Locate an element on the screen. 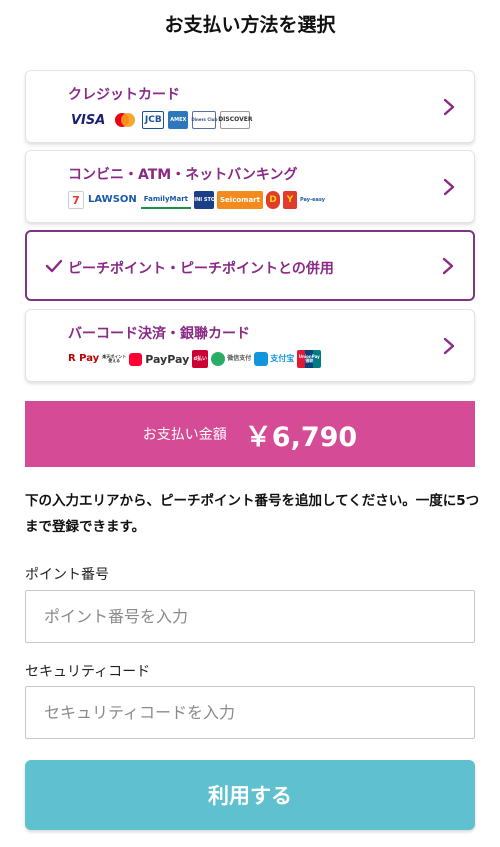  rakuten-pay-logo: R Pay is located at coordinates (84, 358).